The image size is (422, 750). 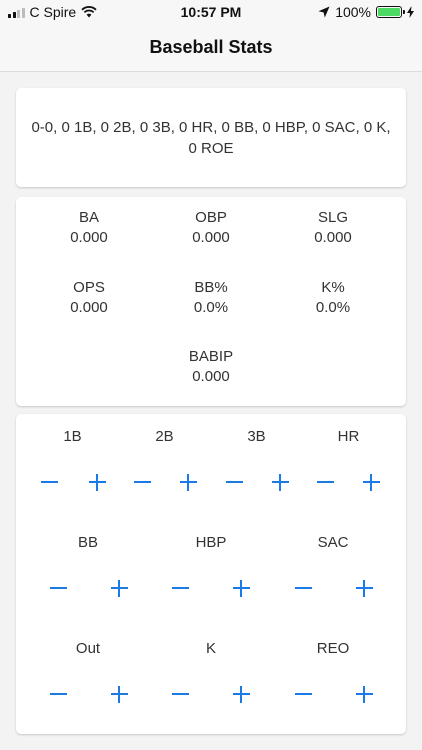 What do you see at coordinates (332, 217) in the screenshot?
I see `stat-label: SLG` at bounding box center [332, 217].